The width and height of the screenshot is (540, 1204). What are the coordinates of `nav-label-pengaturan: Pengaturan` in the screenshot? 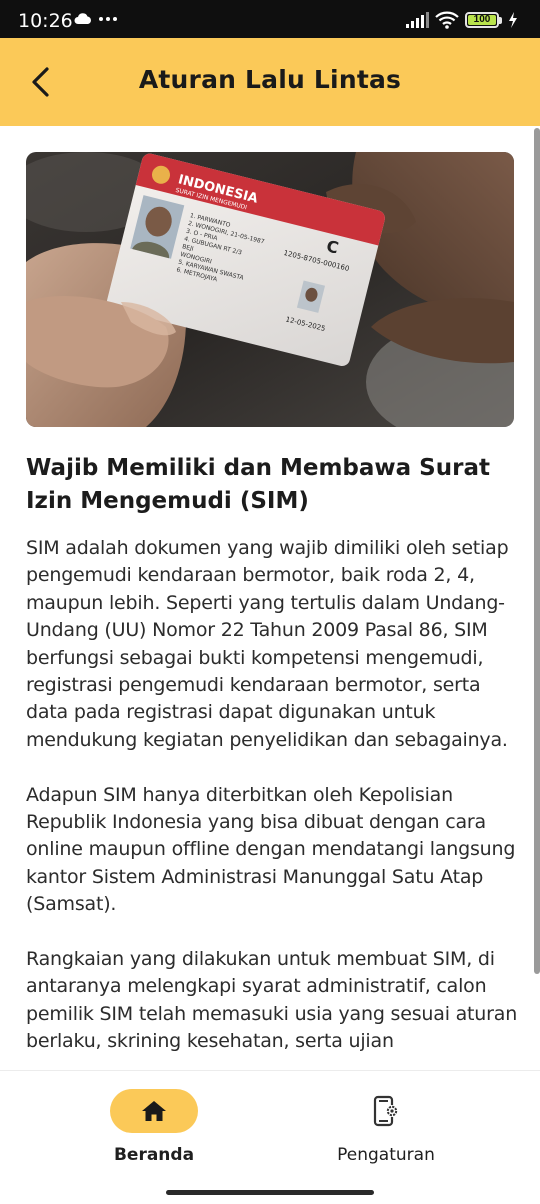 It's located at (386, 1155).